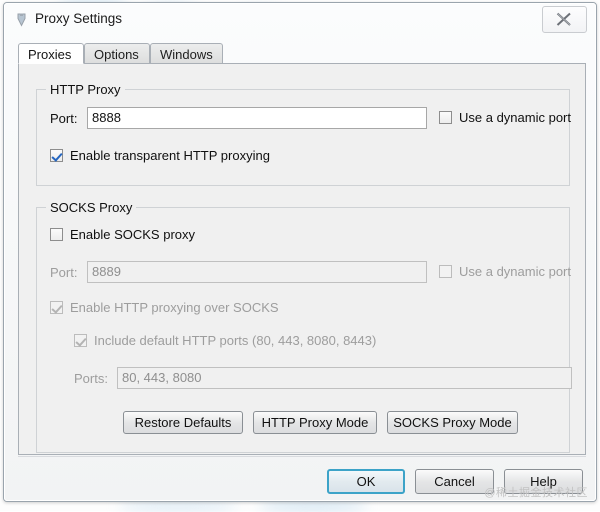 The width and height of the screenshot is (600, 512). What do you see at coordinates (63, 272) in the screenshot?
I see `socks-port-label: Port:` at bounding box center [63, 272].